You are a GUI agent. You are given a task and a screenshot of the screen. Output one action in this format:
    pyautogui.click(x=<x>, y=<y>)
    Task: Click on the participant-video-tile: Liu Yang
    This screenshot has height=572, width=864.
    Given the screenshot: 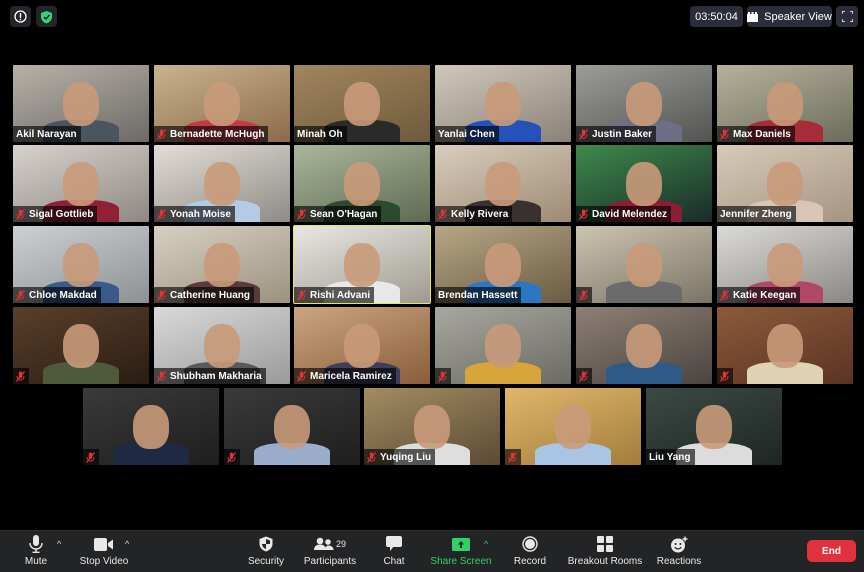 What is the action you would take?
    pyautogui.click(x=714, y=426)
    